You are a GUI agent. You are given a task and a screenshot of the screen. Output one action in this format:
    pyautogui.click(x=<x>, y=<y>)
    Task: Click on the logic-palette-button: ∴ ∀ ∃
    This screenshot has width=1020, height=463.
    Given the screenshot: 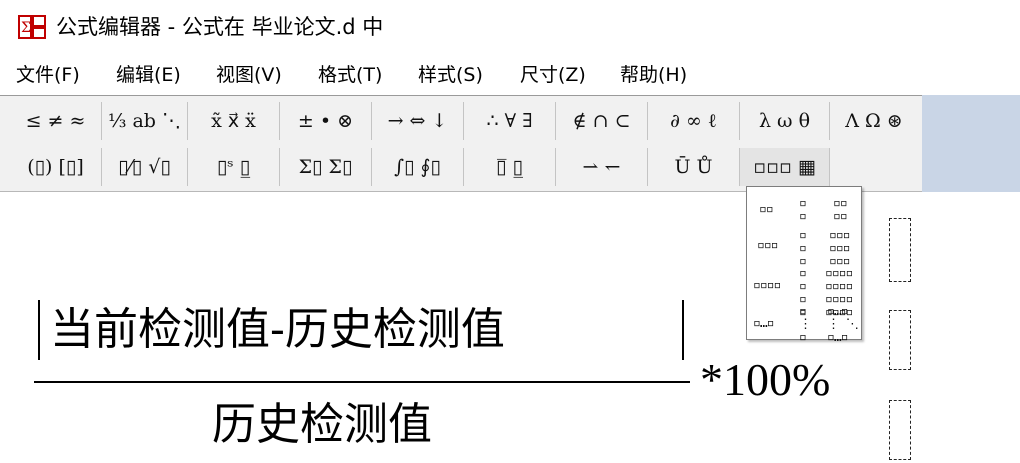 What is the action you would take?
    pyautogui.click(x=510, y=121)
    